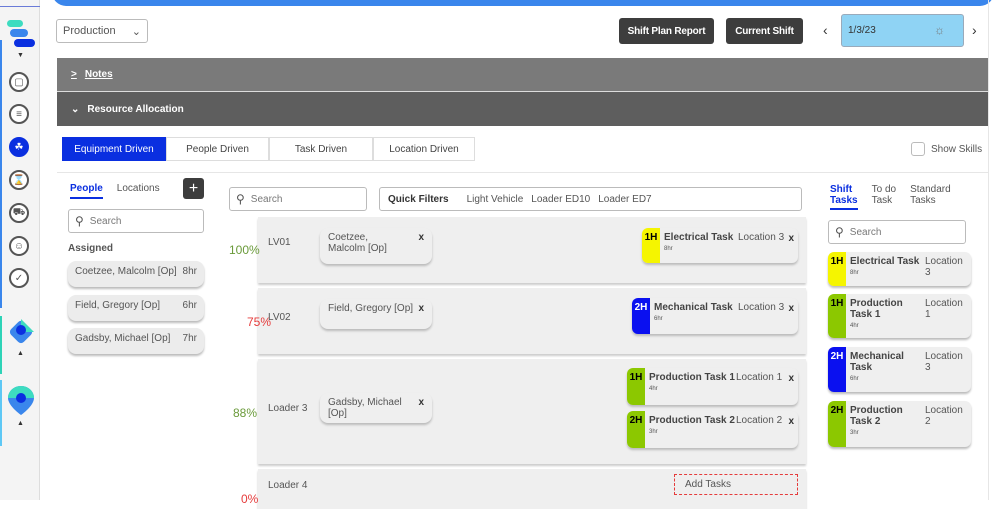  What do you see at coordinates (424, 149) in the screenshot?
I see `tab-location-driven: Location Driven` at bounding box center [424, 149].